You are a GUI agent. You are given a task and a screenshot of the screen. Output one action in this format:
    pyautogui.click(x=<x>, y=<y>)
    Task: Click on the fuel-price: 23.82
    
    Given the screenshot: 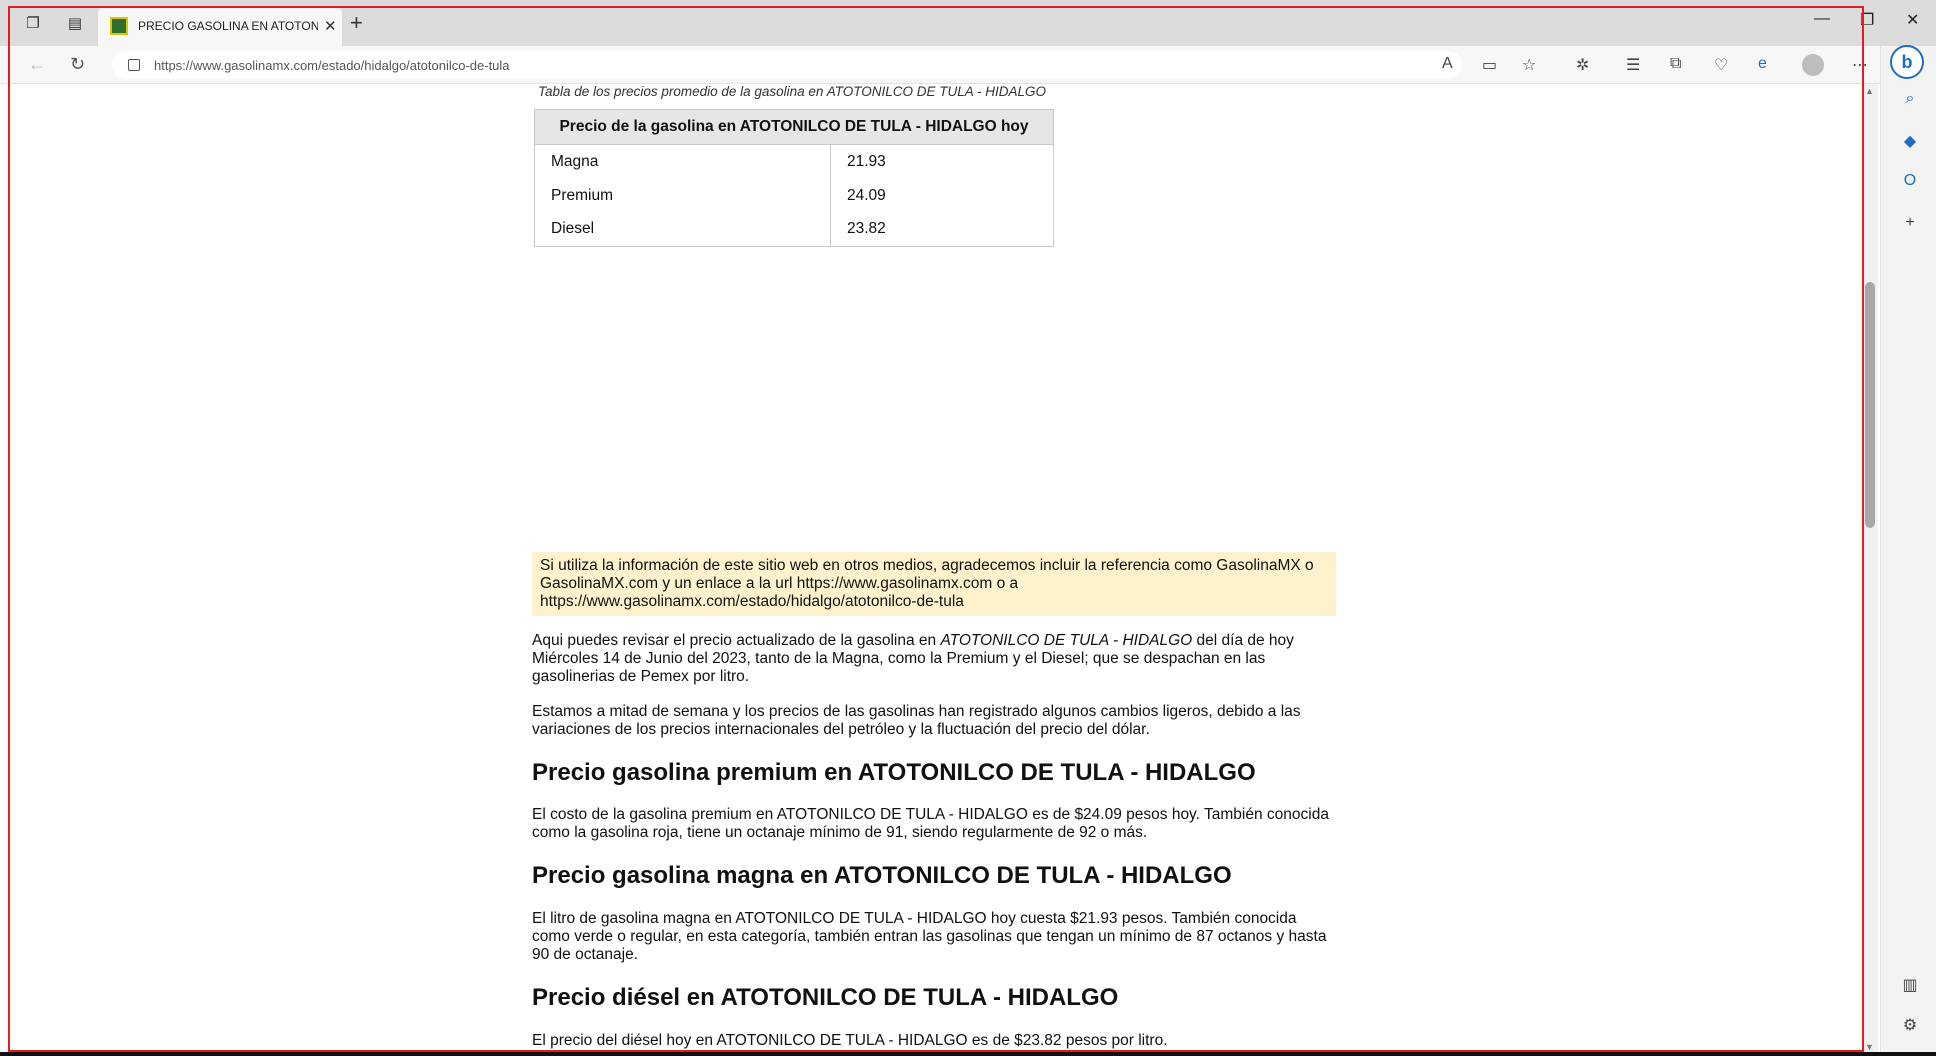 What is the action you would take?
    pyautogui.click(x=942, y=229)
    